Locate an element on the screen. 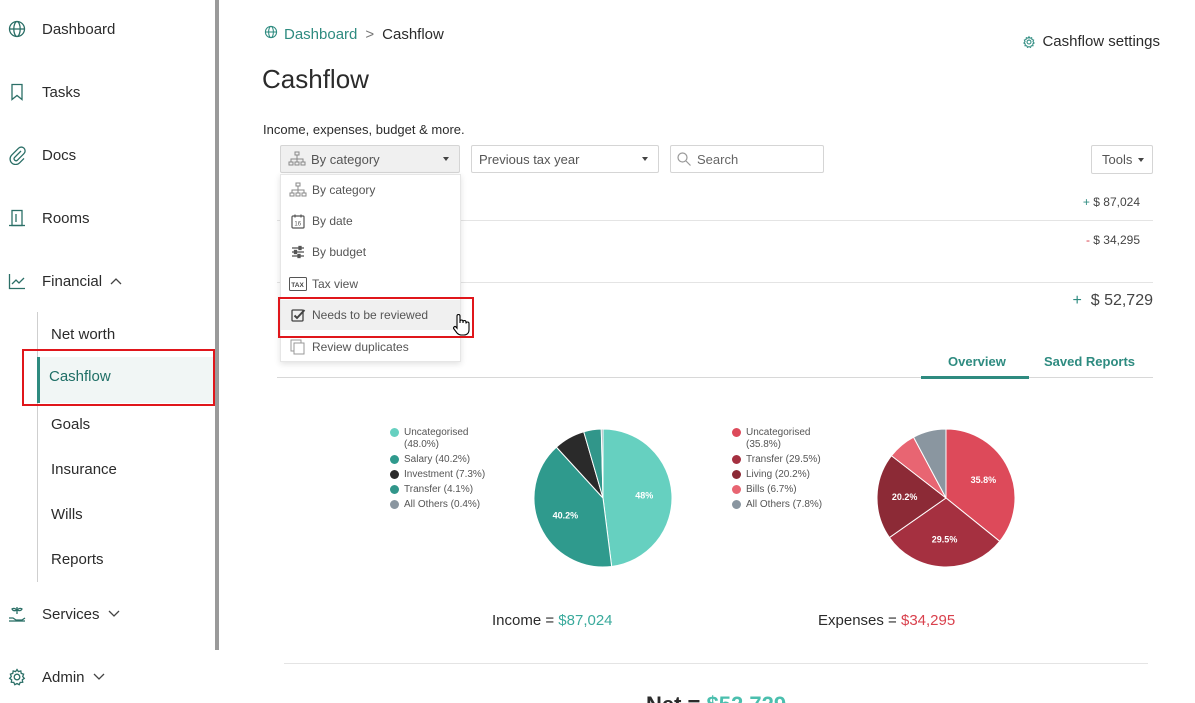  svg-text: TAX is located at coordinates (297, 285).